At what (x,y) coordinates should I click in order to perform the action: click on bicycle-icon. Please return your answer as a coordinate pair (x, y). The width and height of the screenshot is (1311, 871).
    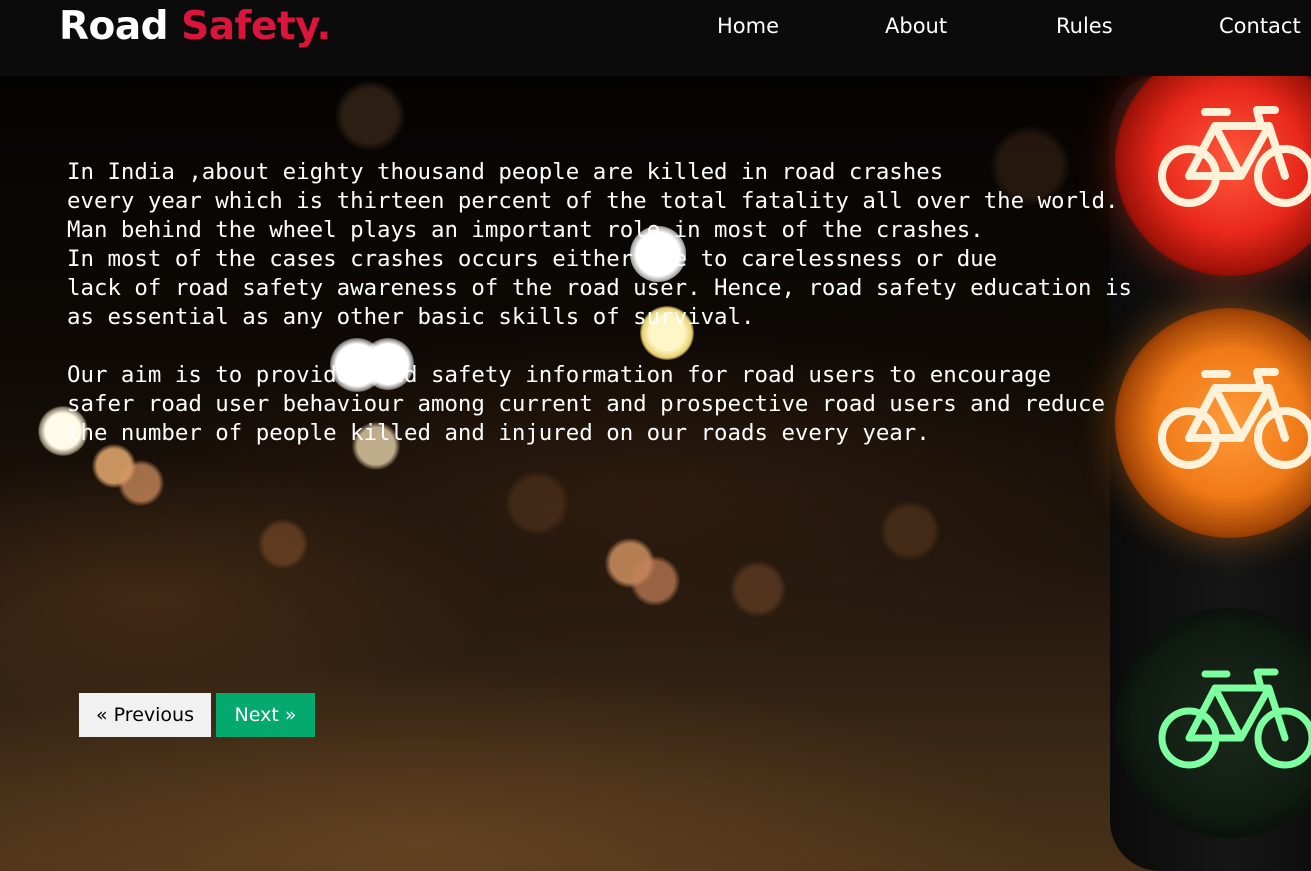
    Looking at the image, I should click on (1234, 718).